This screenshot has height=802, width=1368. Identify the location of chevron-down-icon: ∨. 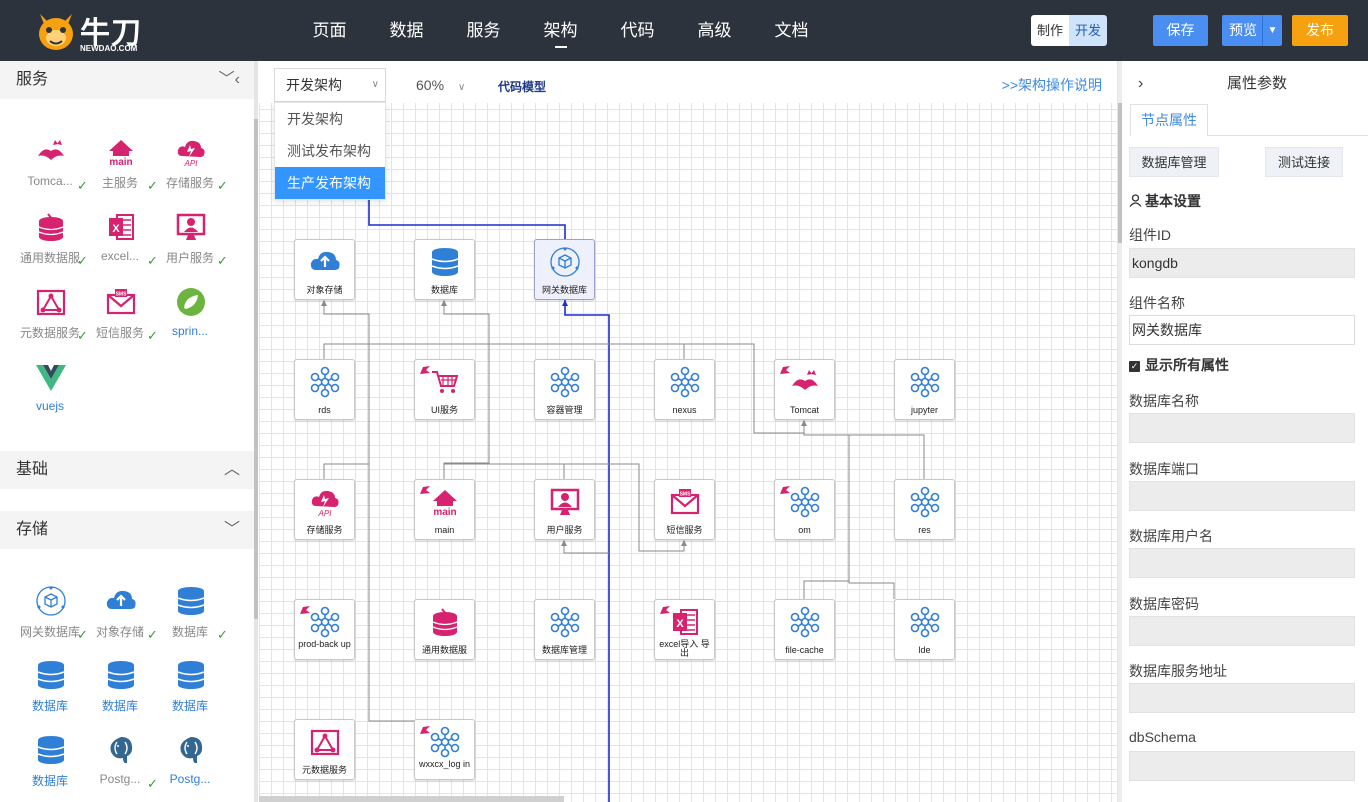
(375, 84).